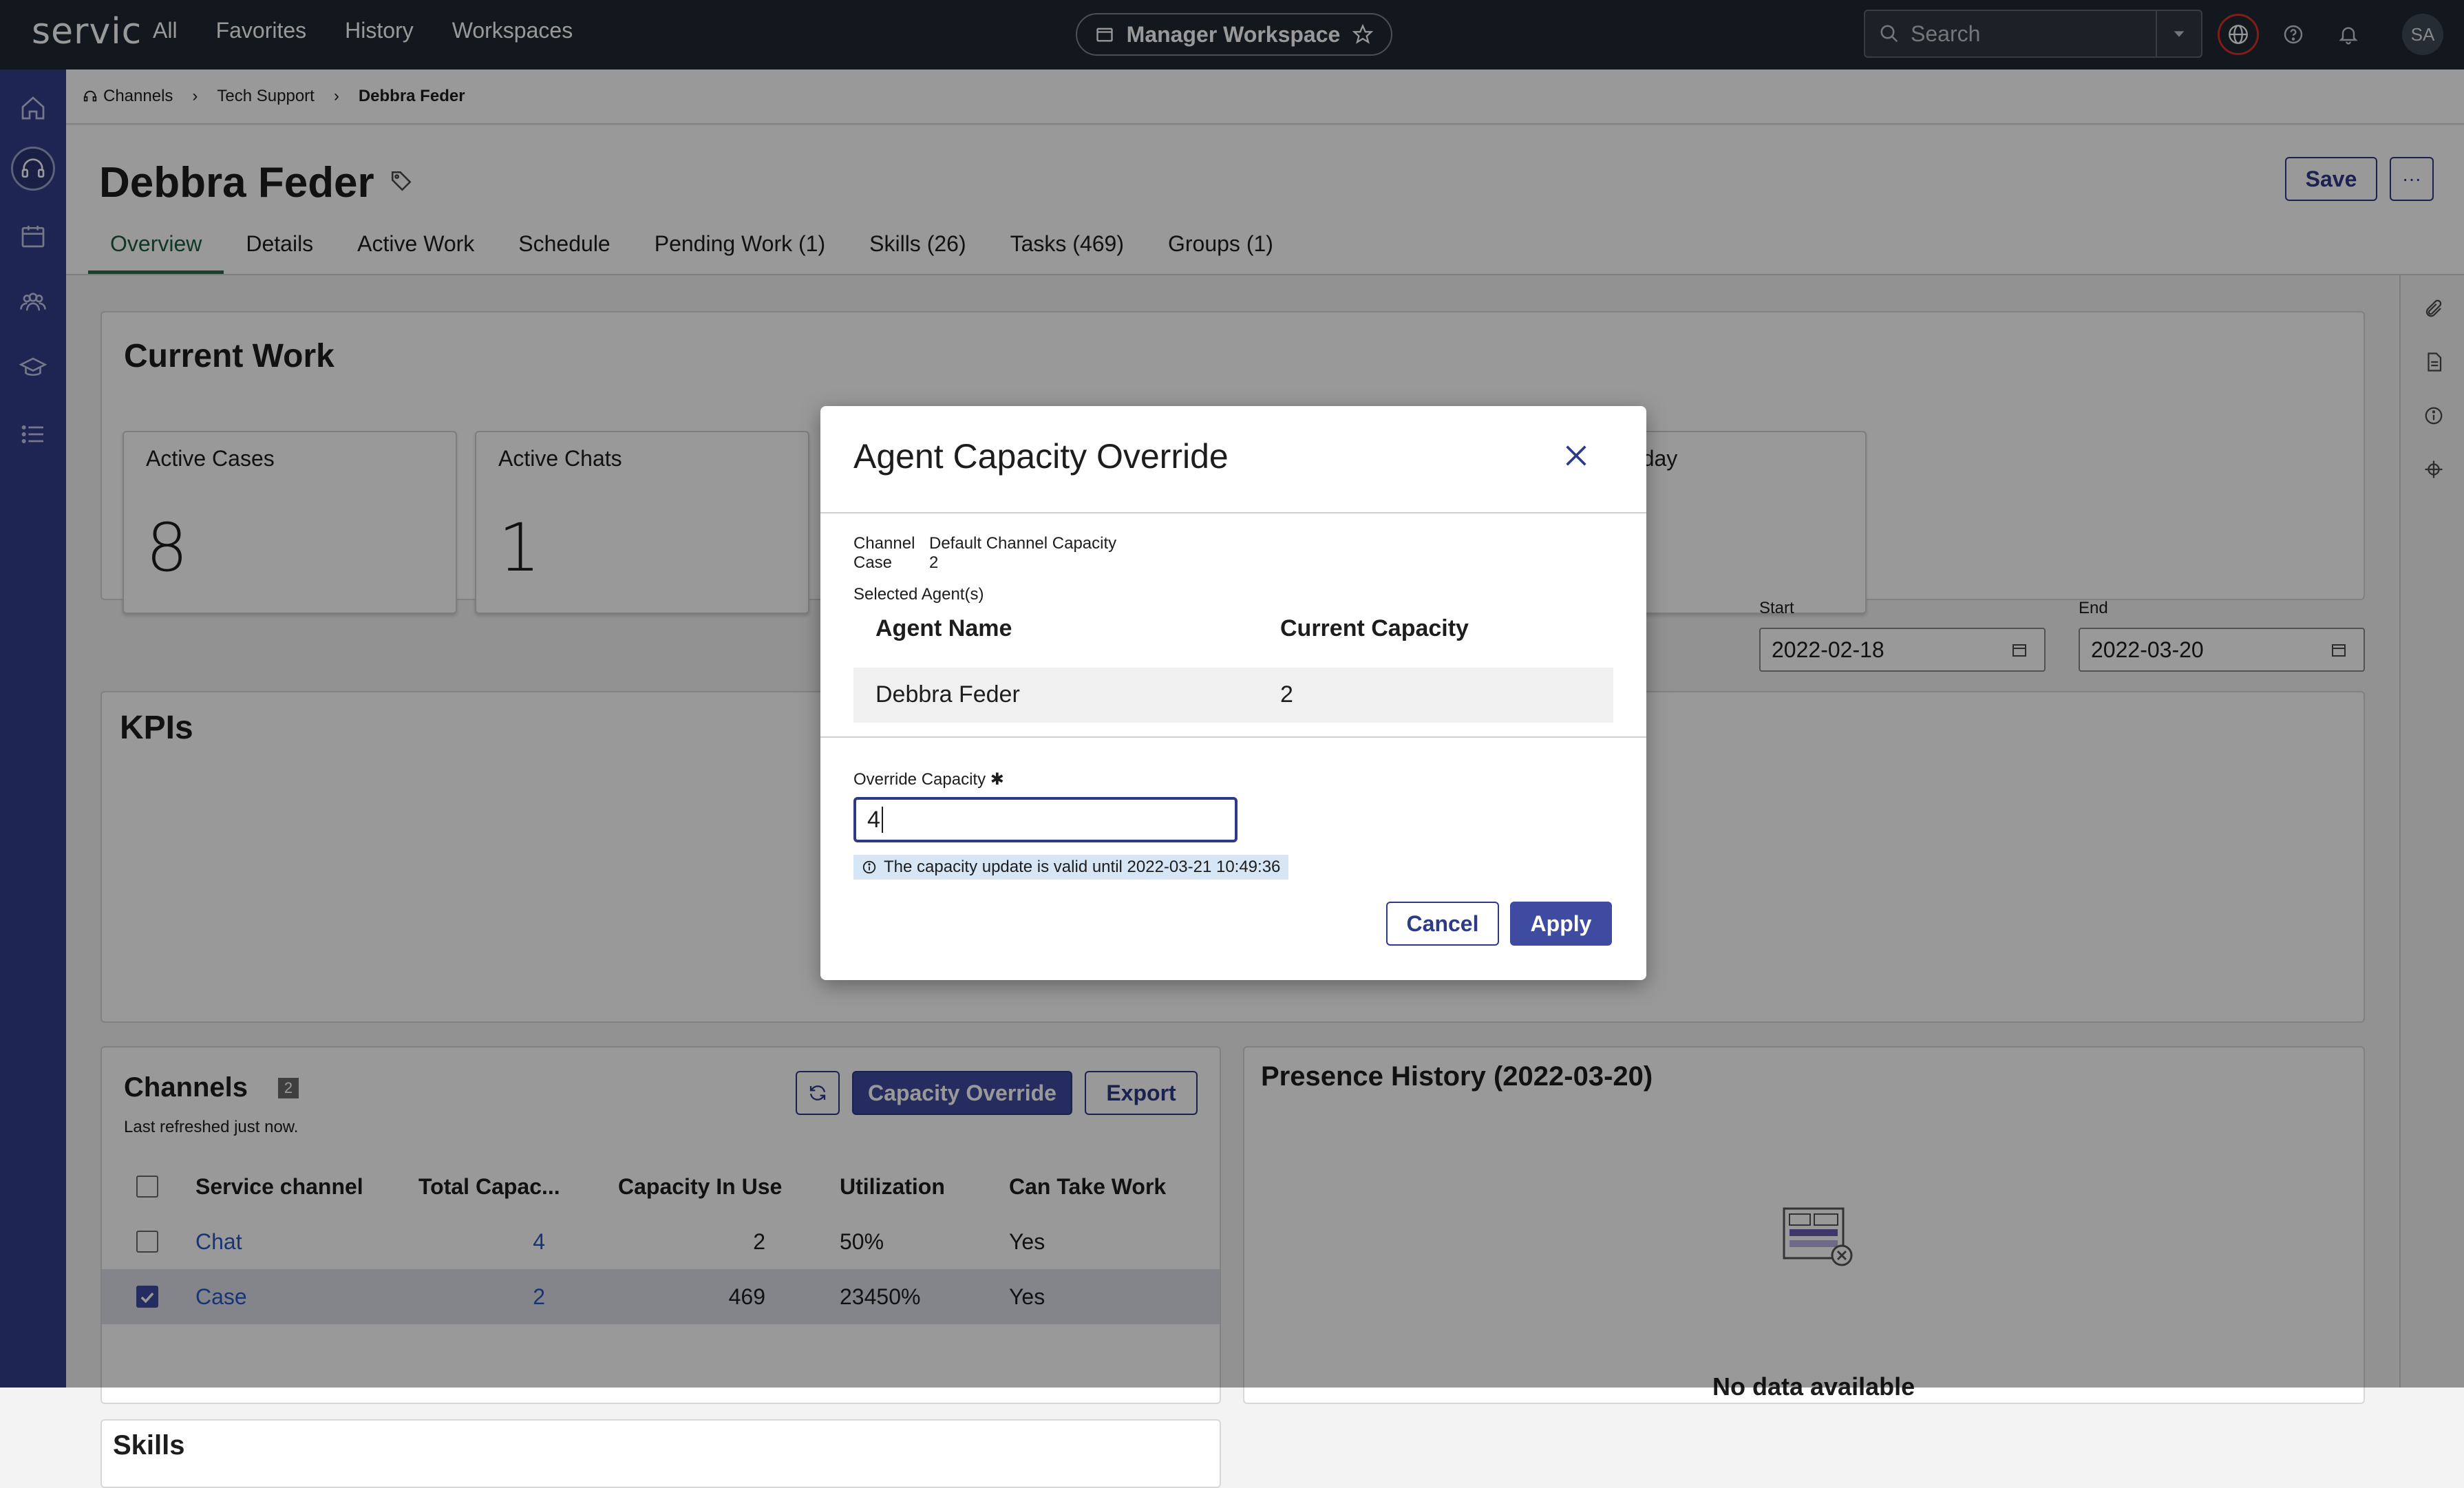 The width and height of the screenshot is (2464, 1488). I want to click on column-header: Current Capacity, so click(1375, 628).